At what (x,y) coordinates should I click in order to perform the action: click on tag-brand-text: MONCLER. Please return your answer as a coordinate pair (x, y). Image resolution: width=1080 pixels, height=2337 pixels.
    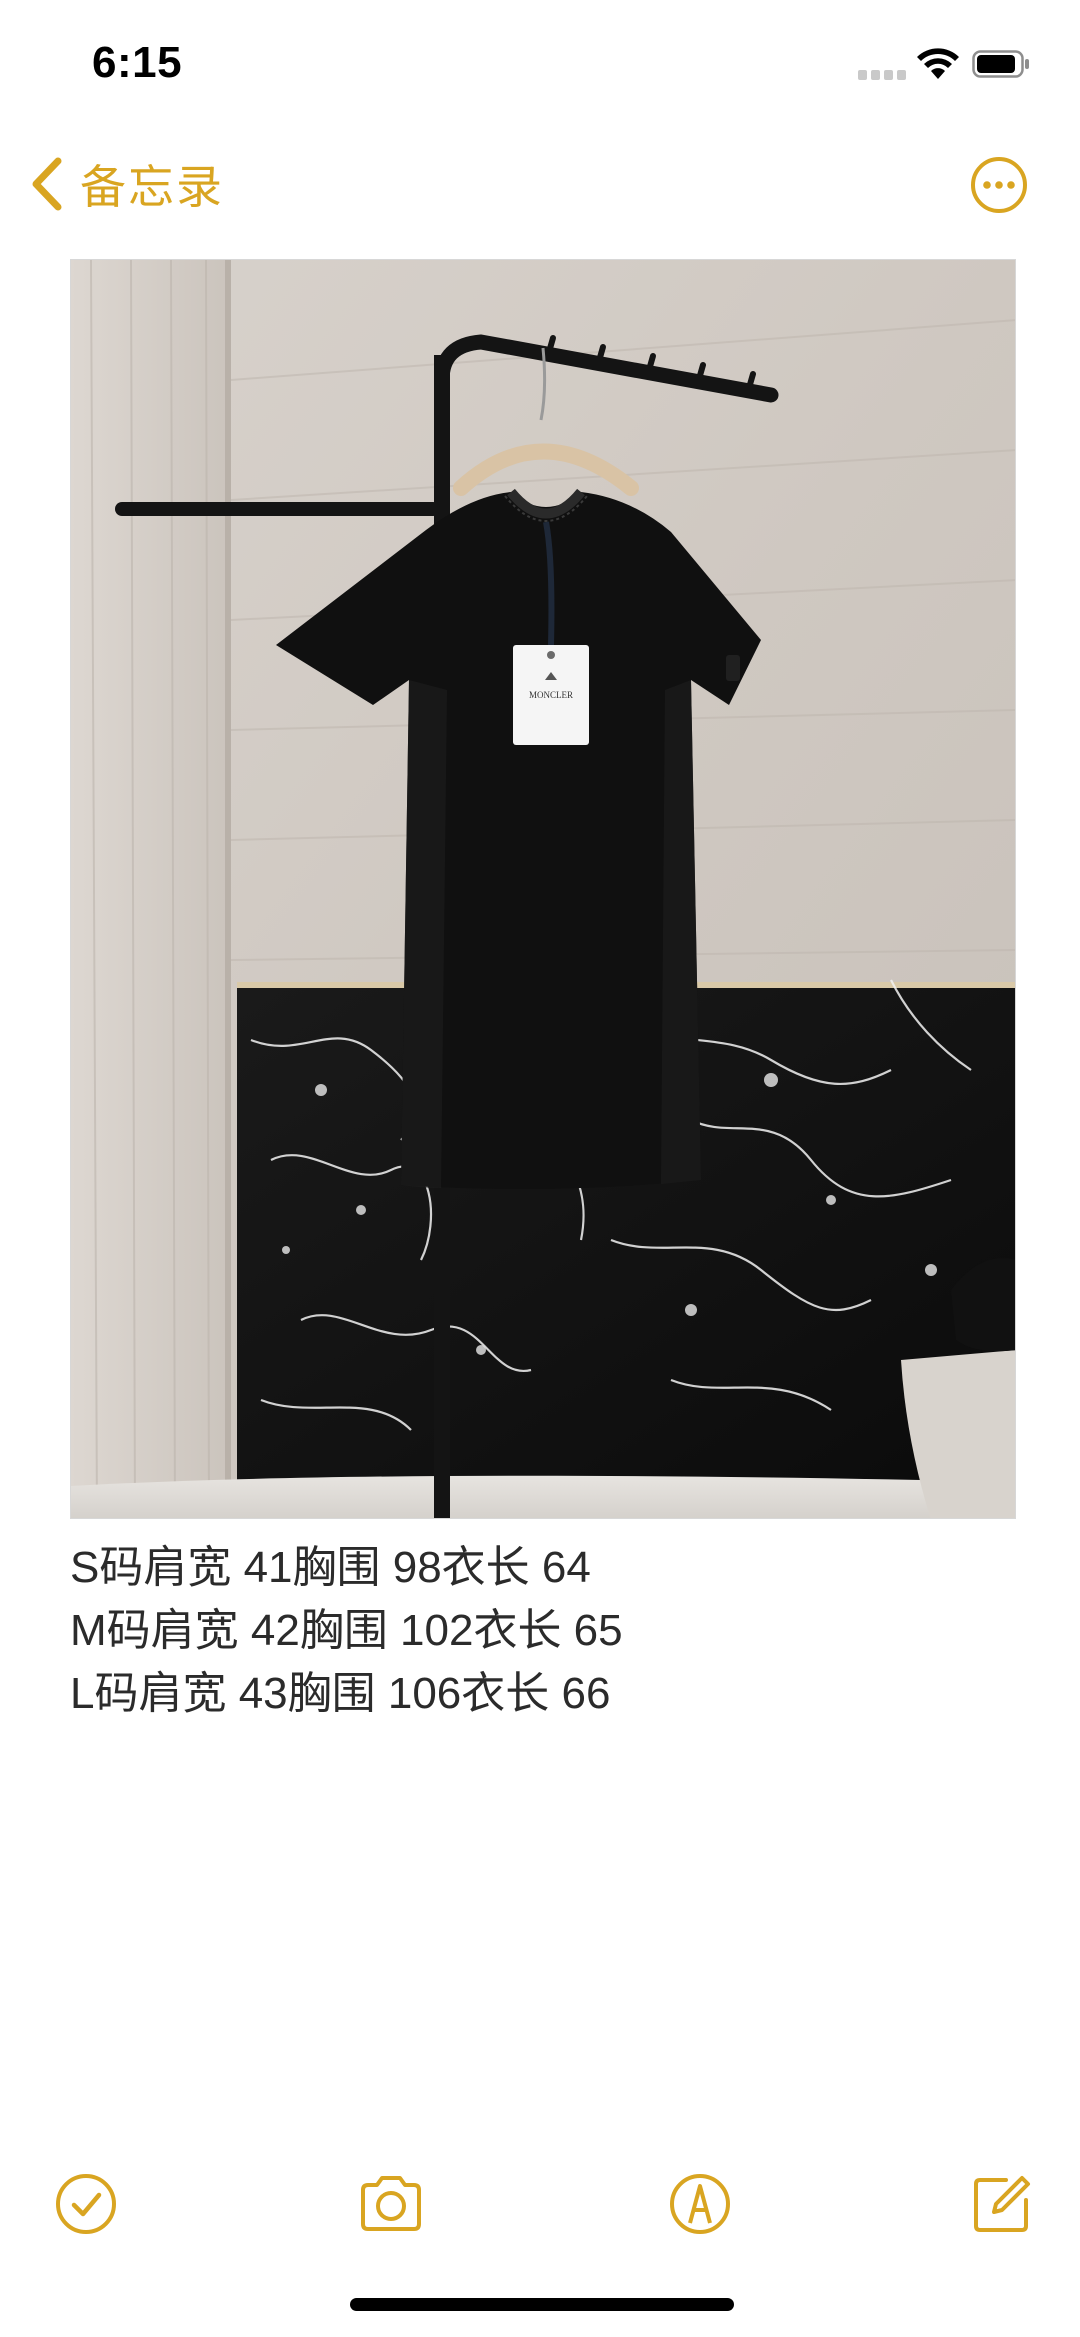
    Looking at the image, I should click on (551, 695).